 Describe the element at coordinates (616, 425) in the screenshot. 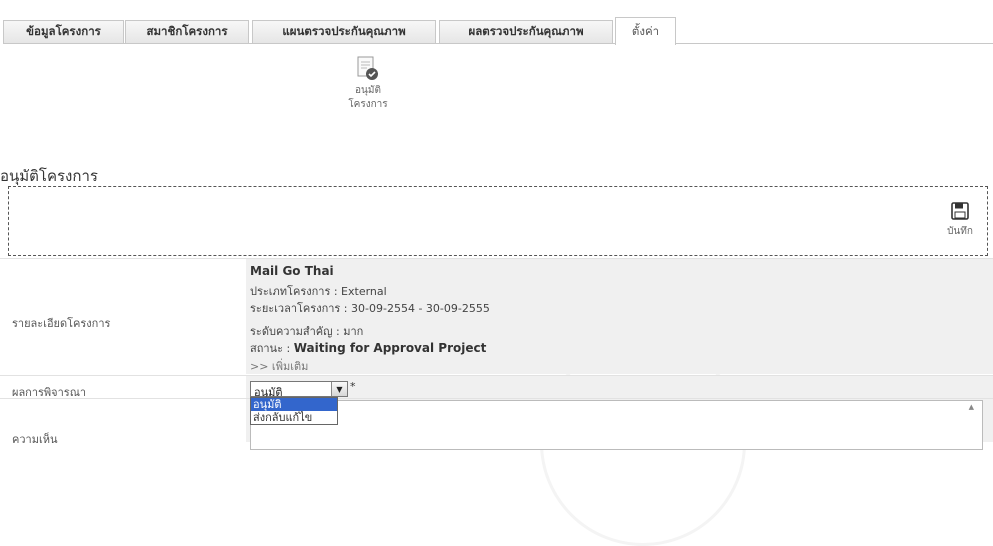

I see `comment-textarea: ▲` at that location.